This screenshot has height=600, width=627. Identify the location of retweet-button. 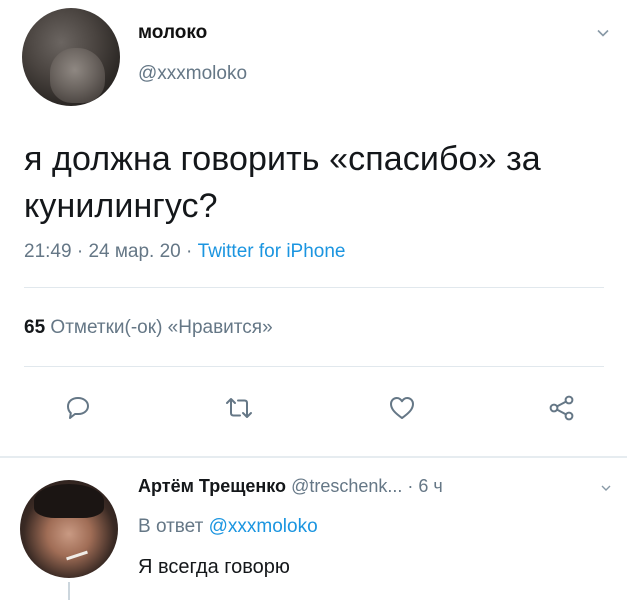
(239, 408).